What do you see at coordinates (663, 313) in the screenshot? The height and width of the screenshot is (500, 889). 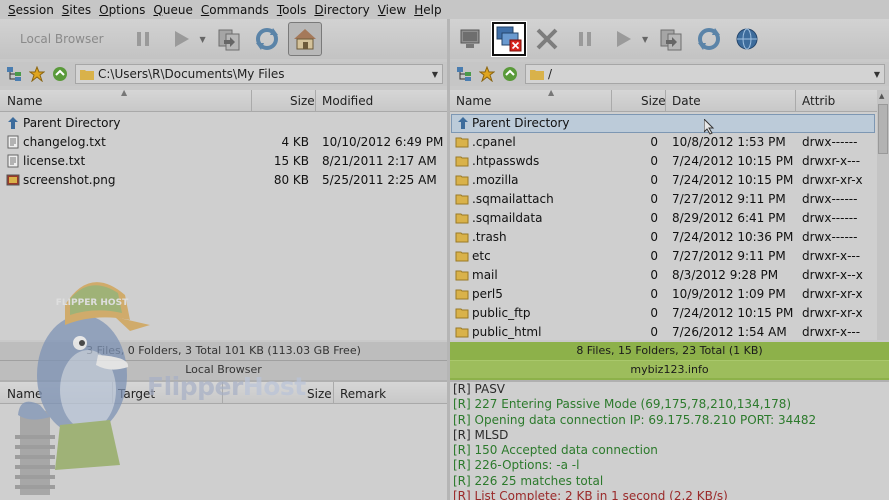 I see `table-row: public_ftp 0 7/24/2012 10:15 PM drwxr-xr-x` at bounding box center [663, 313].